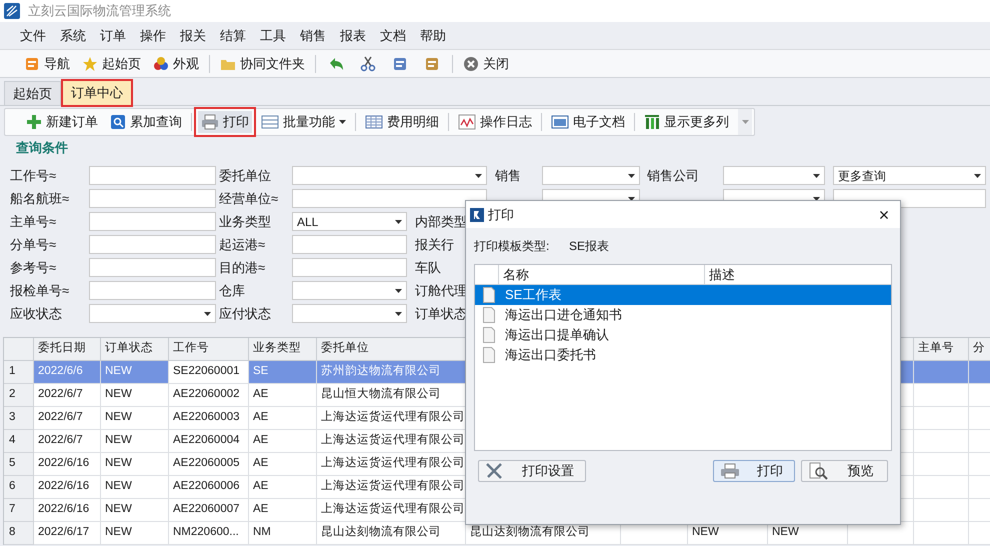  I want to click on chevron-down-icon, so click(745, 122).